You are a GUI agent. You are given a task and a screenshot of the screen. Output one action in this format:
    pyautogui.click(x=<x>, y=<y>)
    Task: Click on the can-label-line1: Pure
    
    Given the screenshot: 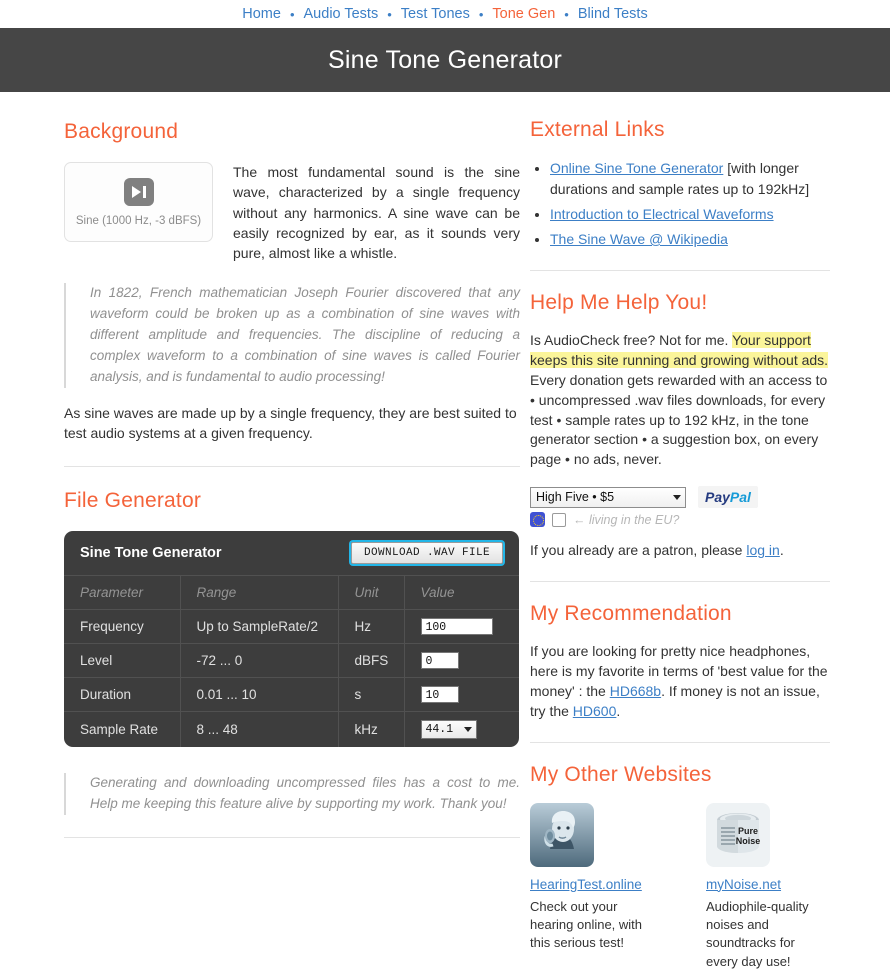 What is the action you would take?
    pyautogui.click(x=748, y=831)
    